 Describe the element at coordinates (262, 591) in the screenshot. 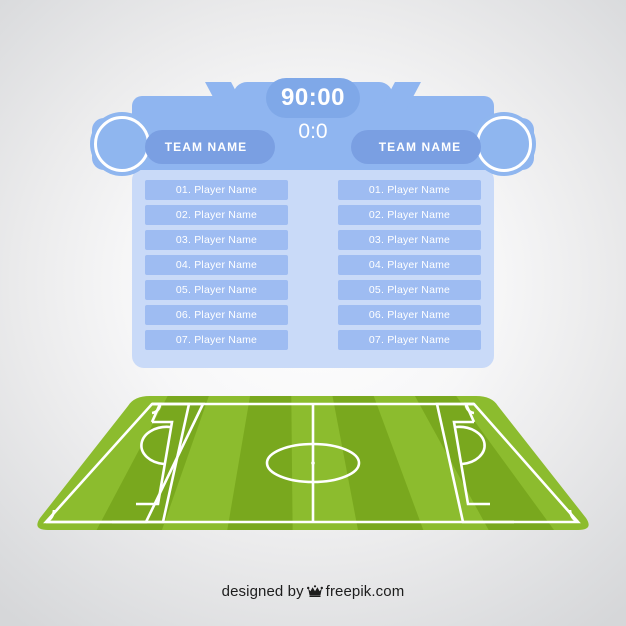

I see `attribution-prefix: designed by` at that location.